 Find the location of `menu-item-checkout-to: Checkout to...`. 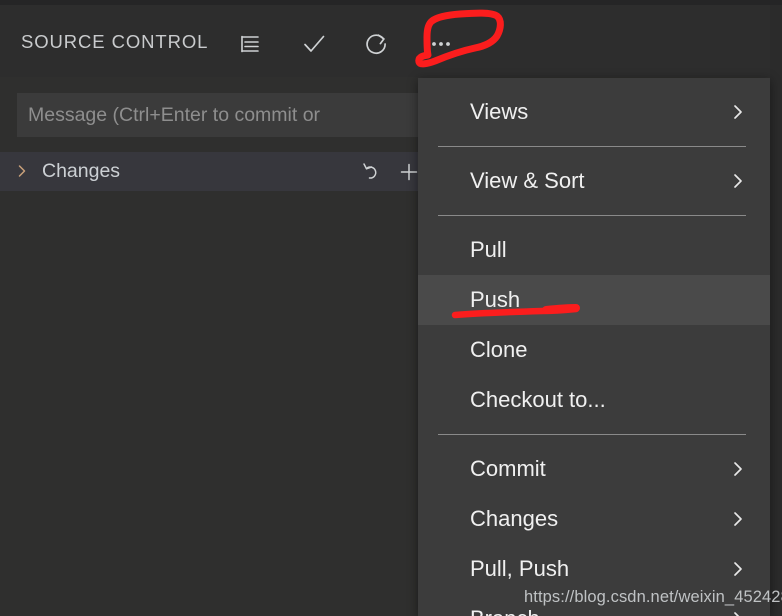

menu-item-checkout-to: Checkout to... is located at coordinates (594, 400).